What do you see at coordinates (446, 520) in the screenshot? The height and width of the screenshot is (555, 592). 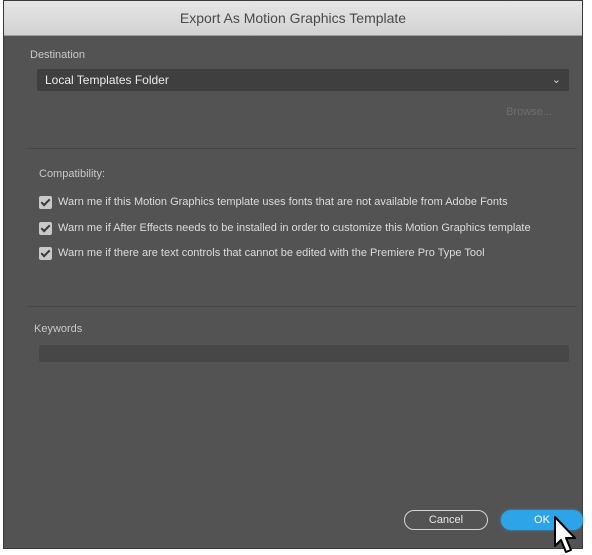 I see `cancel-button: Cancel` at bounding box center [446, 520].